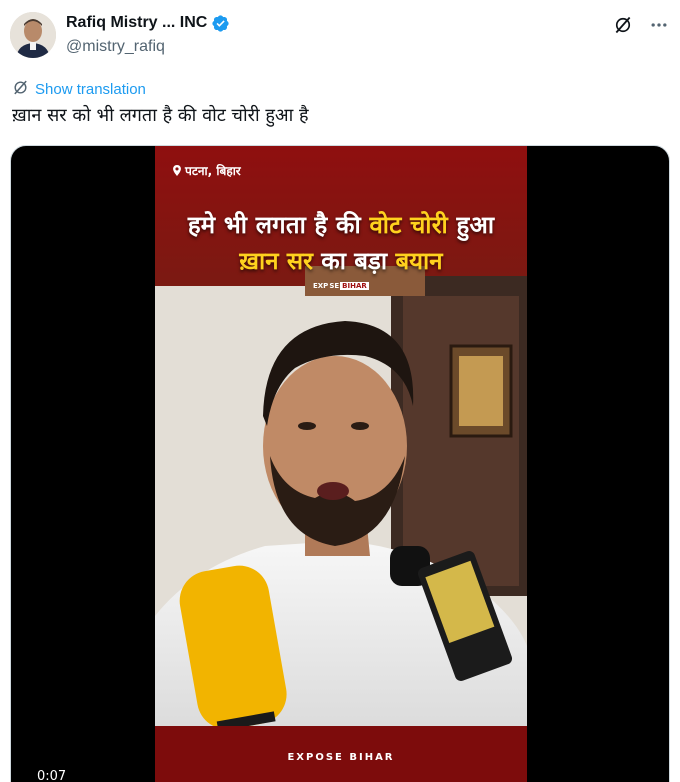 The height and width of the screenshot is (782, 680). I want to click on location-tag: पटना, बिहार, so click(205, 170).